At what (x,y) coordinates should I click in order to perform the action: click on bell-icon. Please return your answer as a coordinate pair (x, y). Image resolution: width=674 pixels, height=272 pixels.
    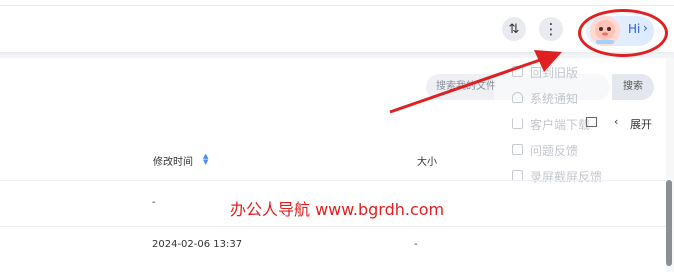
    Looking at the image, I should click on (517, 97).